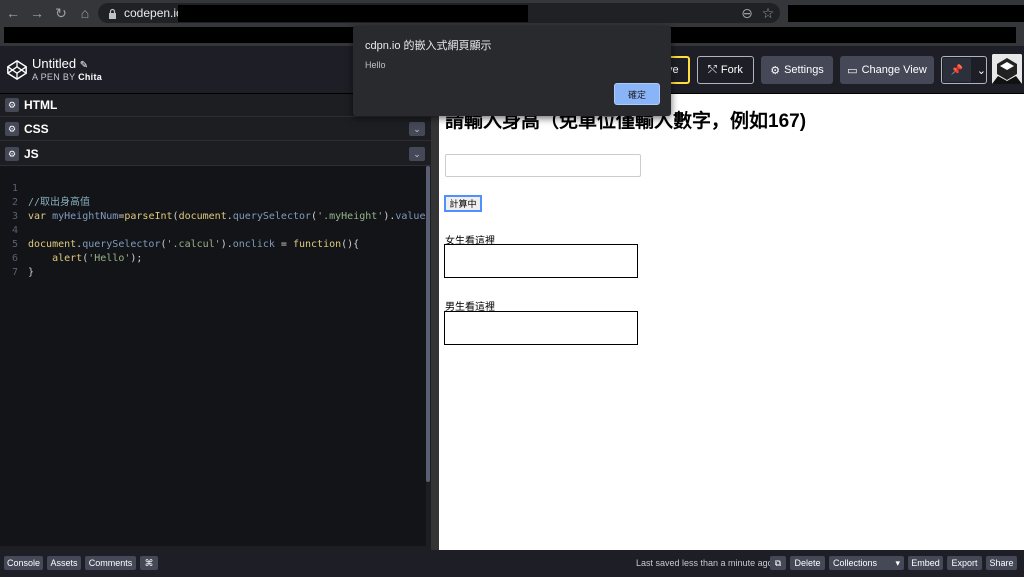  What do you see at coordinates (12, 105) in the screenshot?
I see `html-settings-gear-icon: ⚙` at bounding box center [12, 105].